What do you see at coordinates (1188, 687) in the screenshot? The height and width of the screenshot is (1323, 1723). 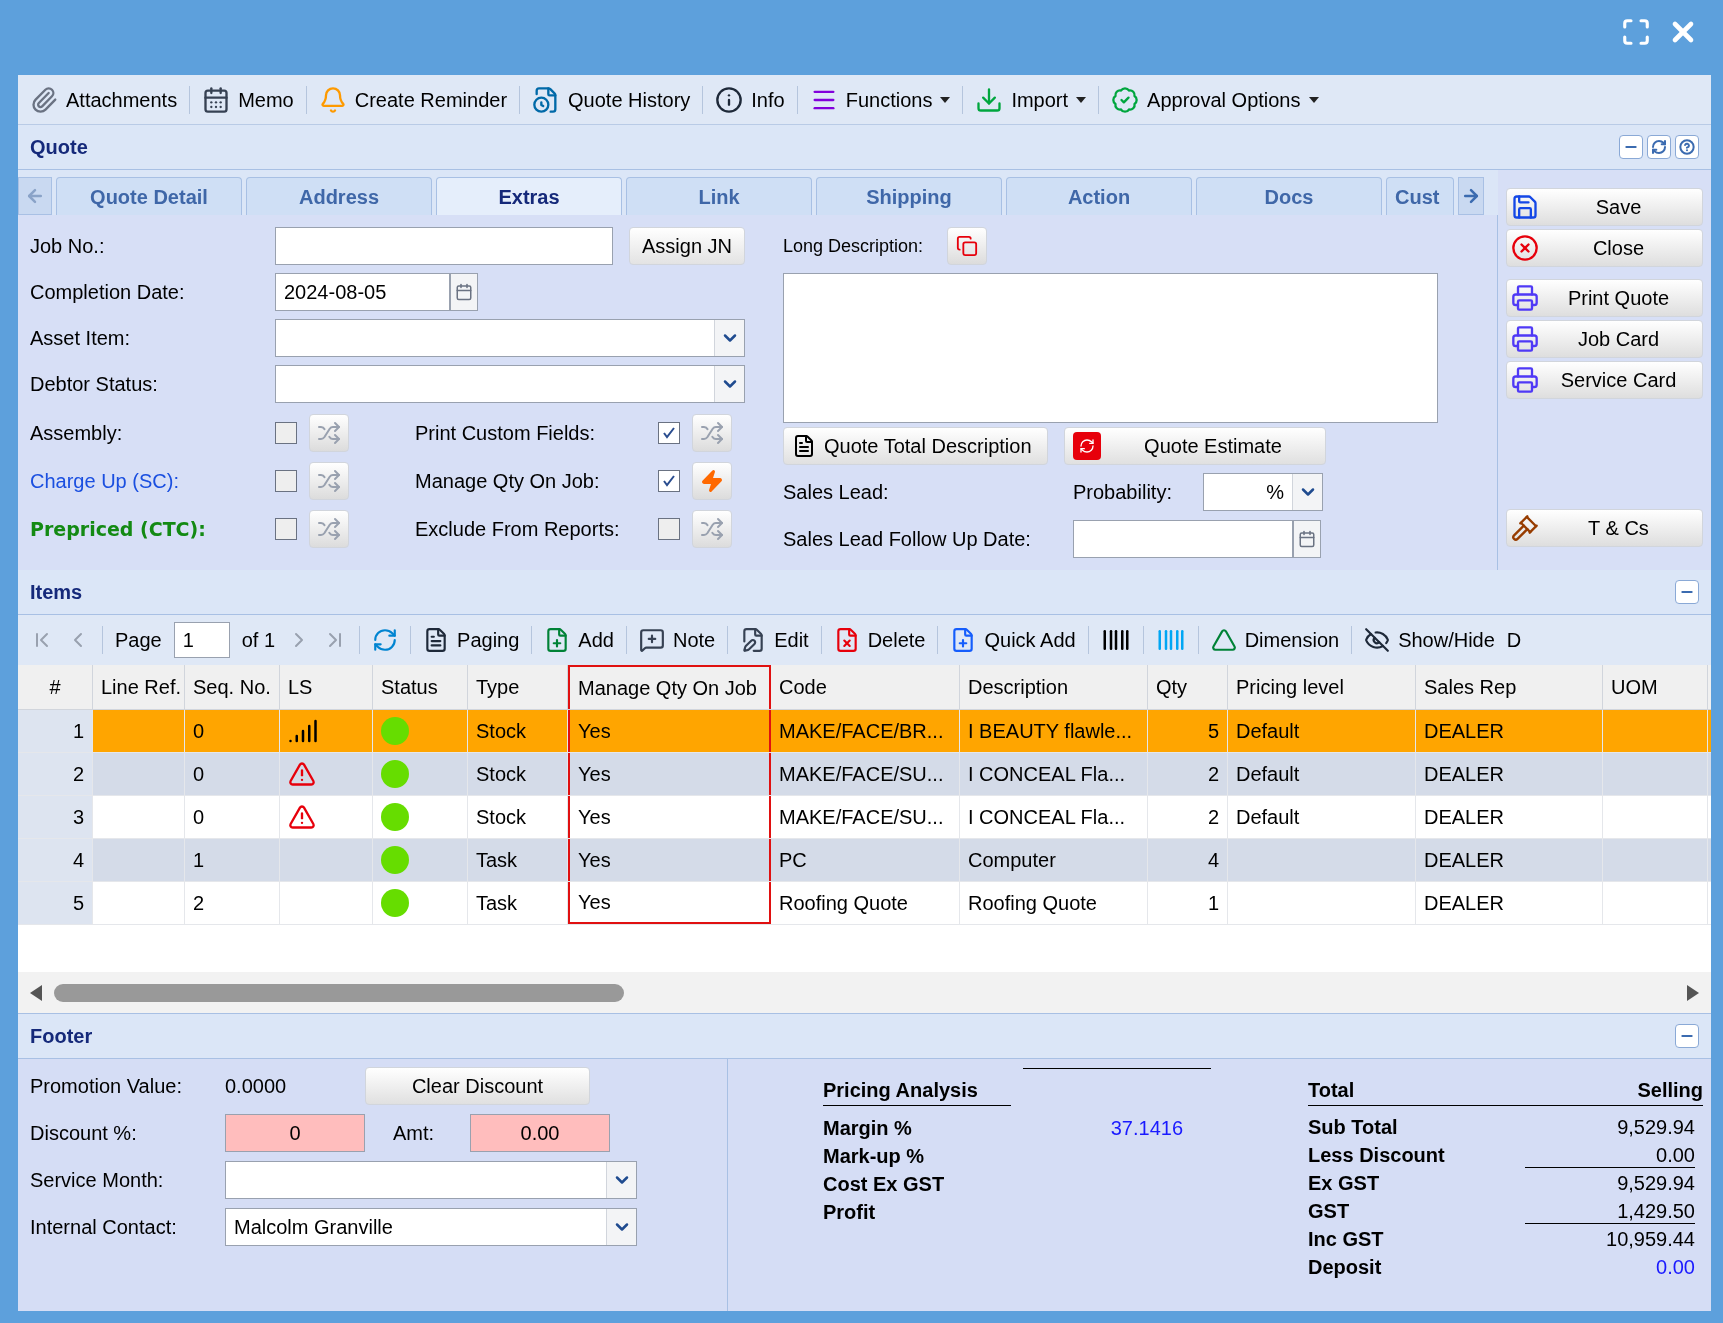 I see `column-header: Qty` at bounding box center [1188, 687].